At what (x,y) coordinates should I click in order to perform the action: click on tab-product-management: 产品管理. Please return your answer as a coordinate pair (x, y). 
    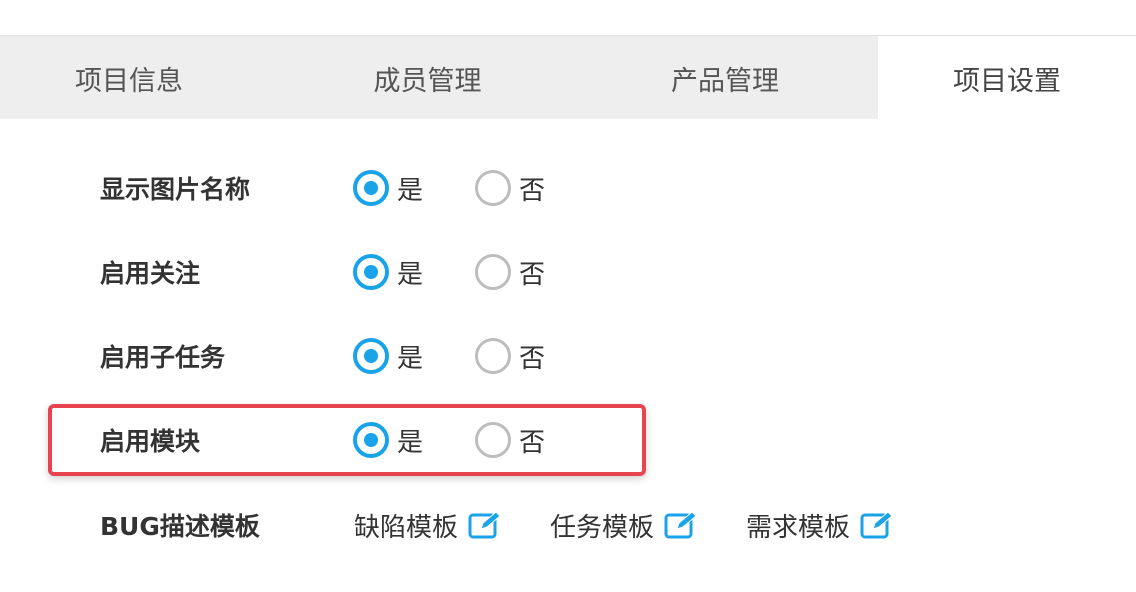
    Looking at the image, I should click on (725, 78).